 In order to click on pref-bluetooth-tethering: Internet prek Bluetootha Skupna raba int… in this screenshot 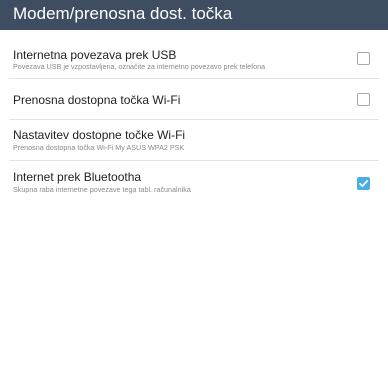, I will do `click(194, 181)`.